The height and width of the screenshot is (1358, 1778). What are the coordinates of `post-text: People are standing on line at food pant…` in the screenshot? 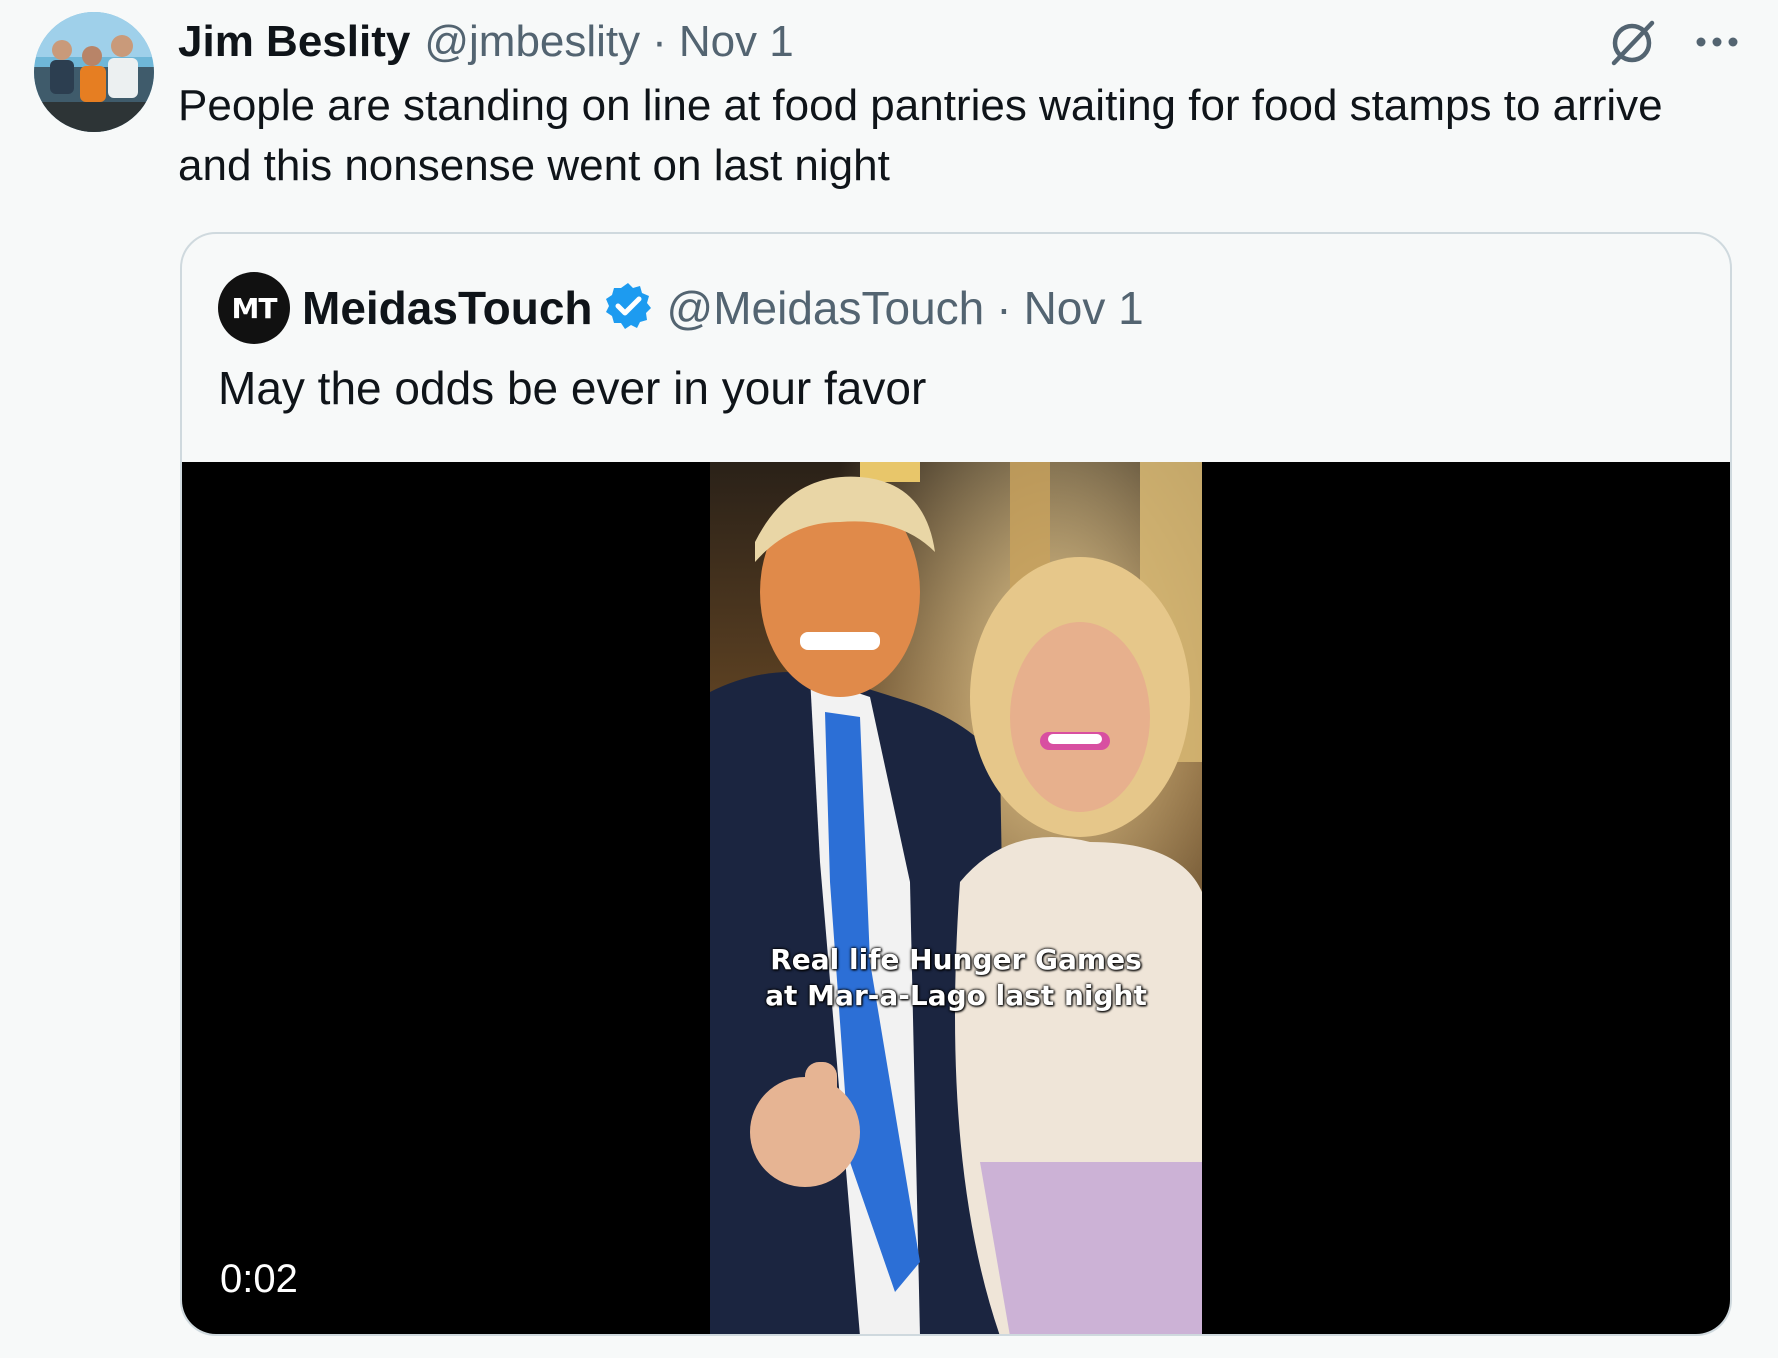 It's located at (920, 135).